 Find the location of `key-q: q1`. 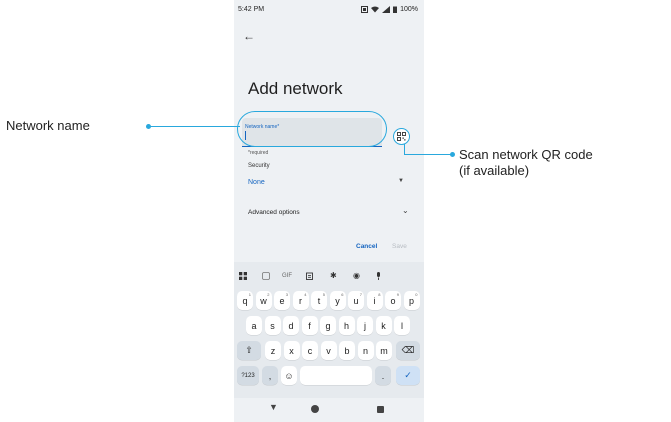

key-q: q1 is located at coordinates (245, 300).